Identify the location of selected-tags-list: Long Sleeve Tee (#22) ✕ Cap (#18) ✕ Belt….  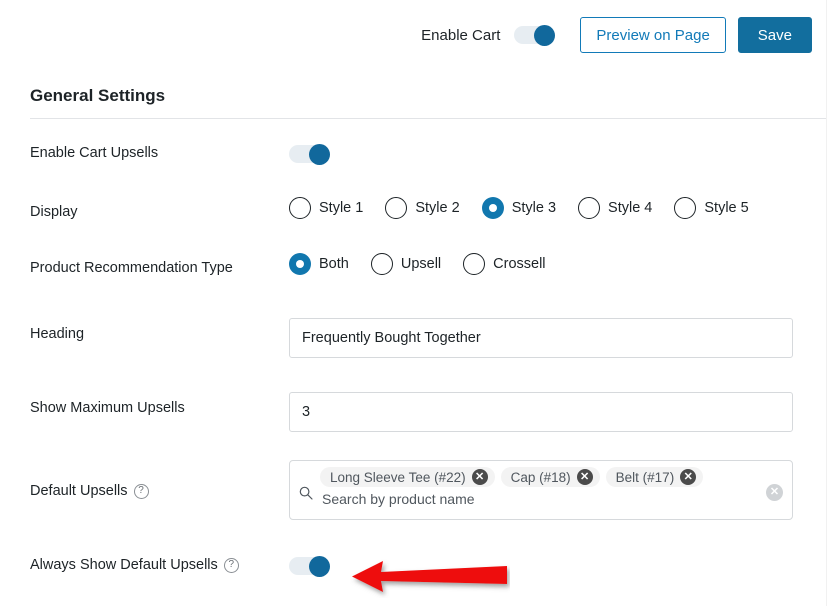
(539, 477).